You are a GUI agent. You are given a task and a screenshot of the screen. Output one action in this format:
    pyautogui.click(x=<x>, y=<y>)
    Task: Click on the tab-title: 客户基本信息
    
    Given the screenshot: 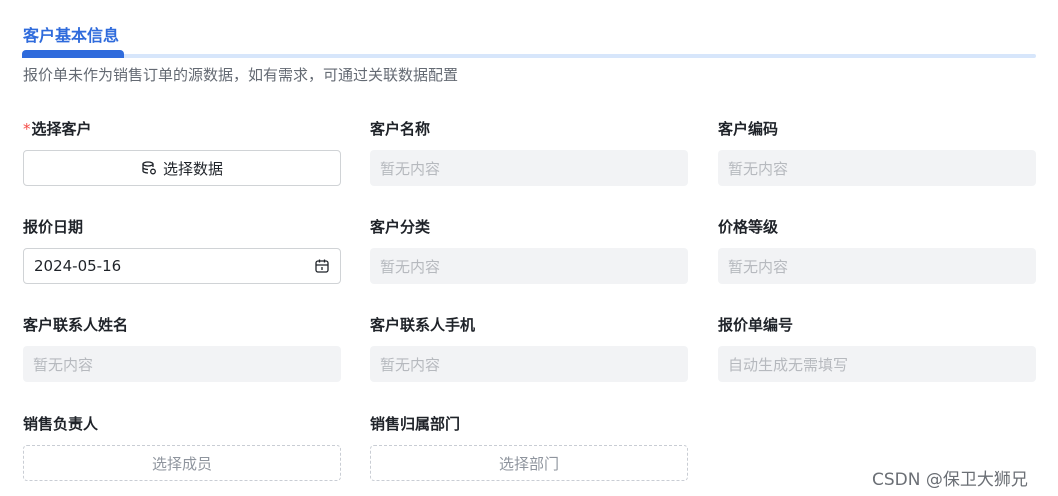 What is the action you would take?
    pyautogui.click(x=71, y=35)
    